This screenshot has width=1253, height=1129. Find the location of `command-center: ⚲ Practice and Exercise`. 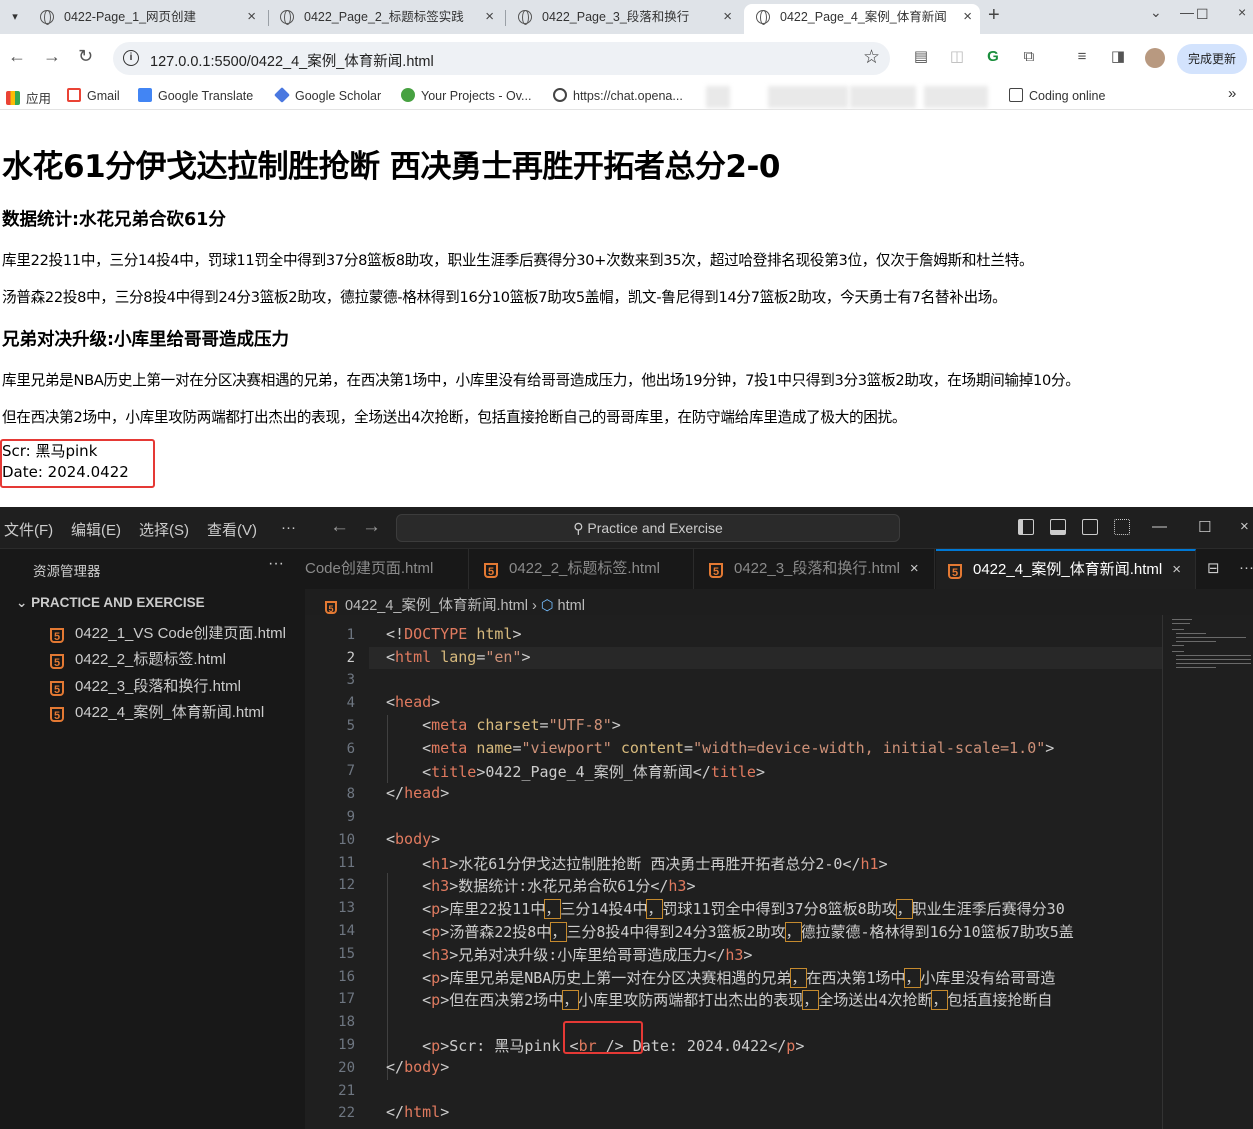

command-center: ⚲ Practice and Exercise is located at coordinates (648, 528).